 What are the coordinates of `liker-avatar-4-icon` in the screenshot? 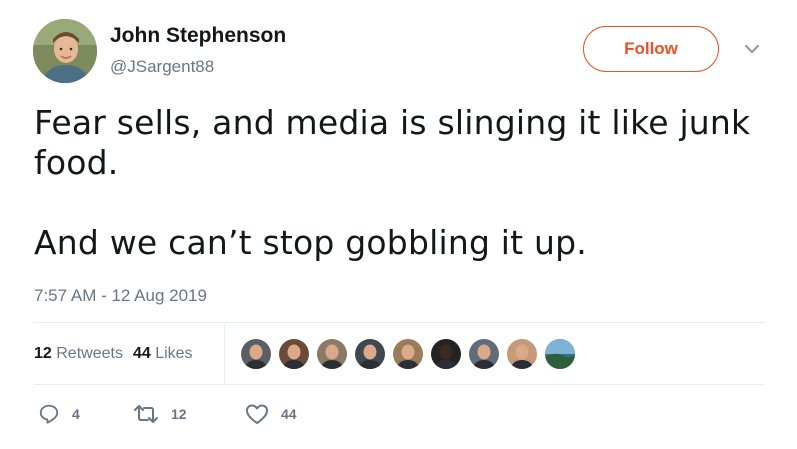 It's located at (370, 354).